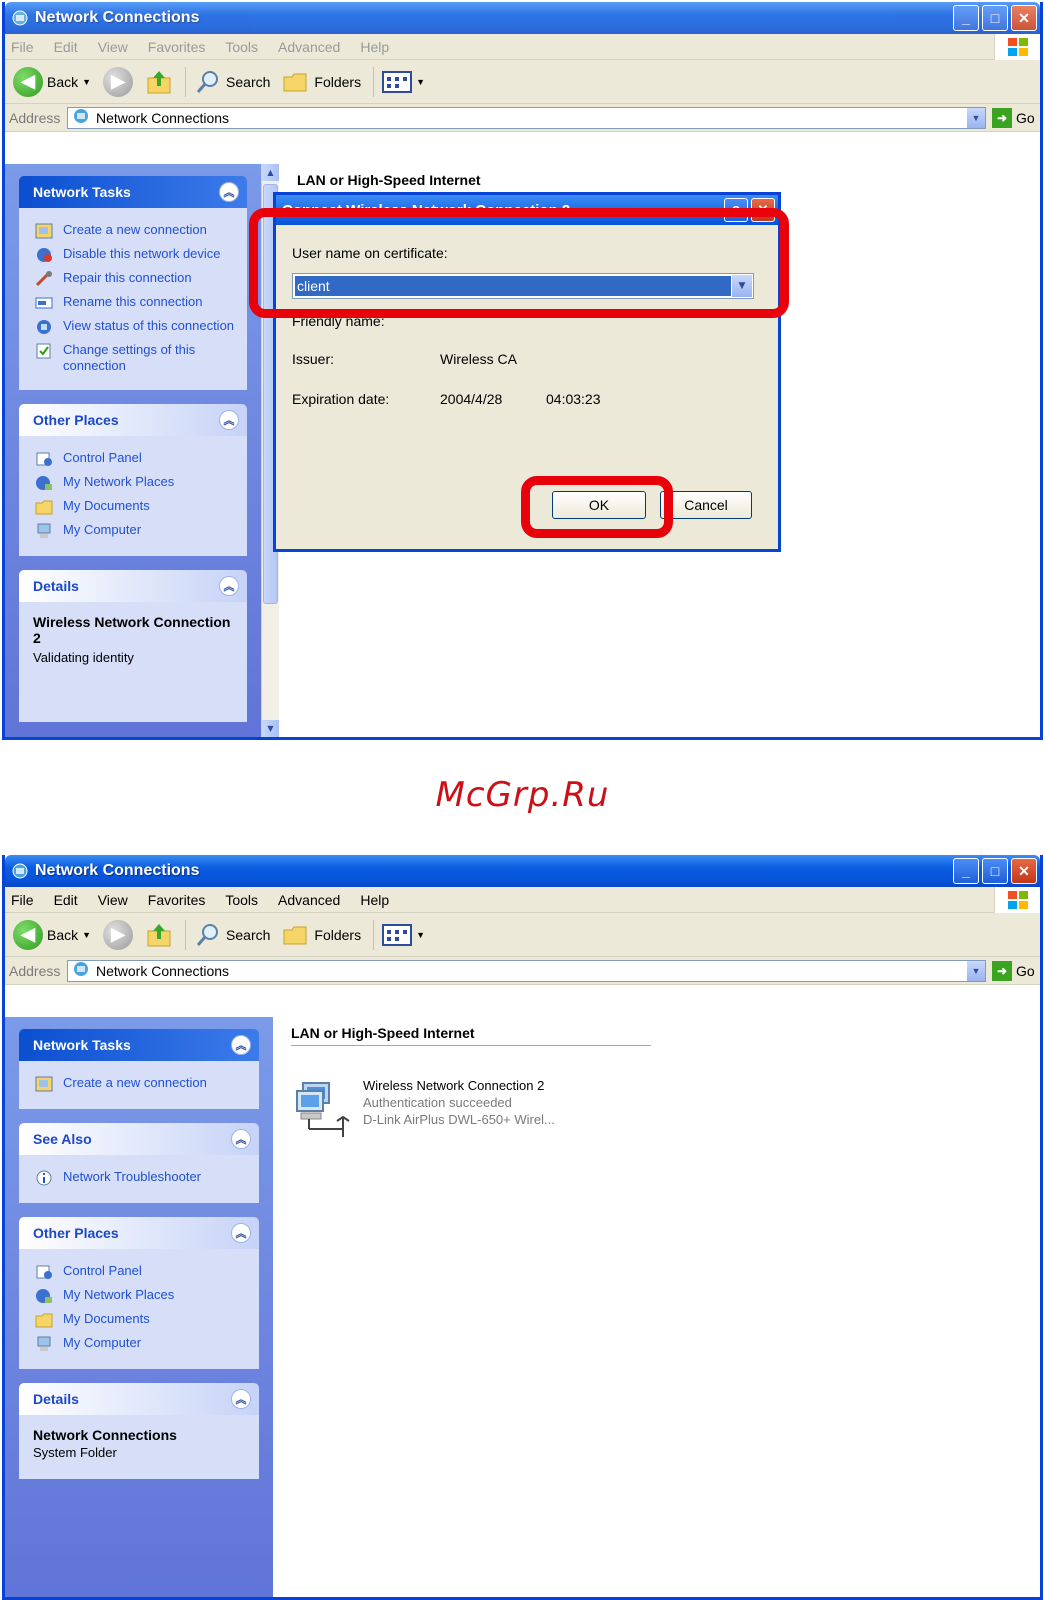  I want to click on task-repair-connection: Repair this connection, so click(135, 279).